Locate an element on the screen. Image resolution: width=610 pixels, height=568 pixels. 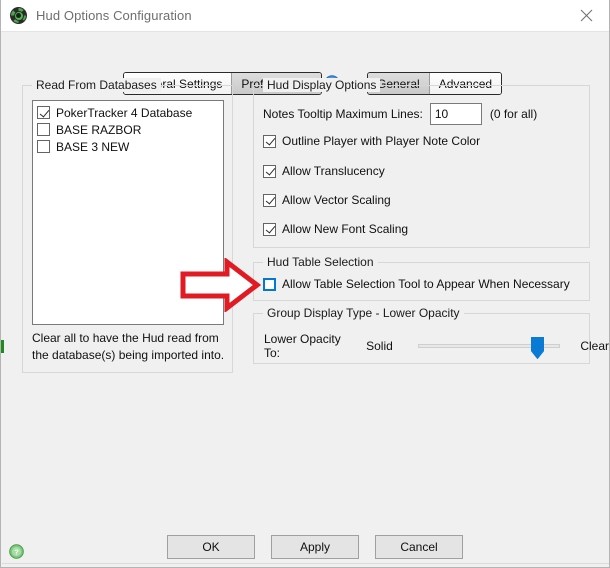
notes-tooltip-row: Notes Tooltip Maximum Lines: (0 for all) is located at coordinates (400, 114).